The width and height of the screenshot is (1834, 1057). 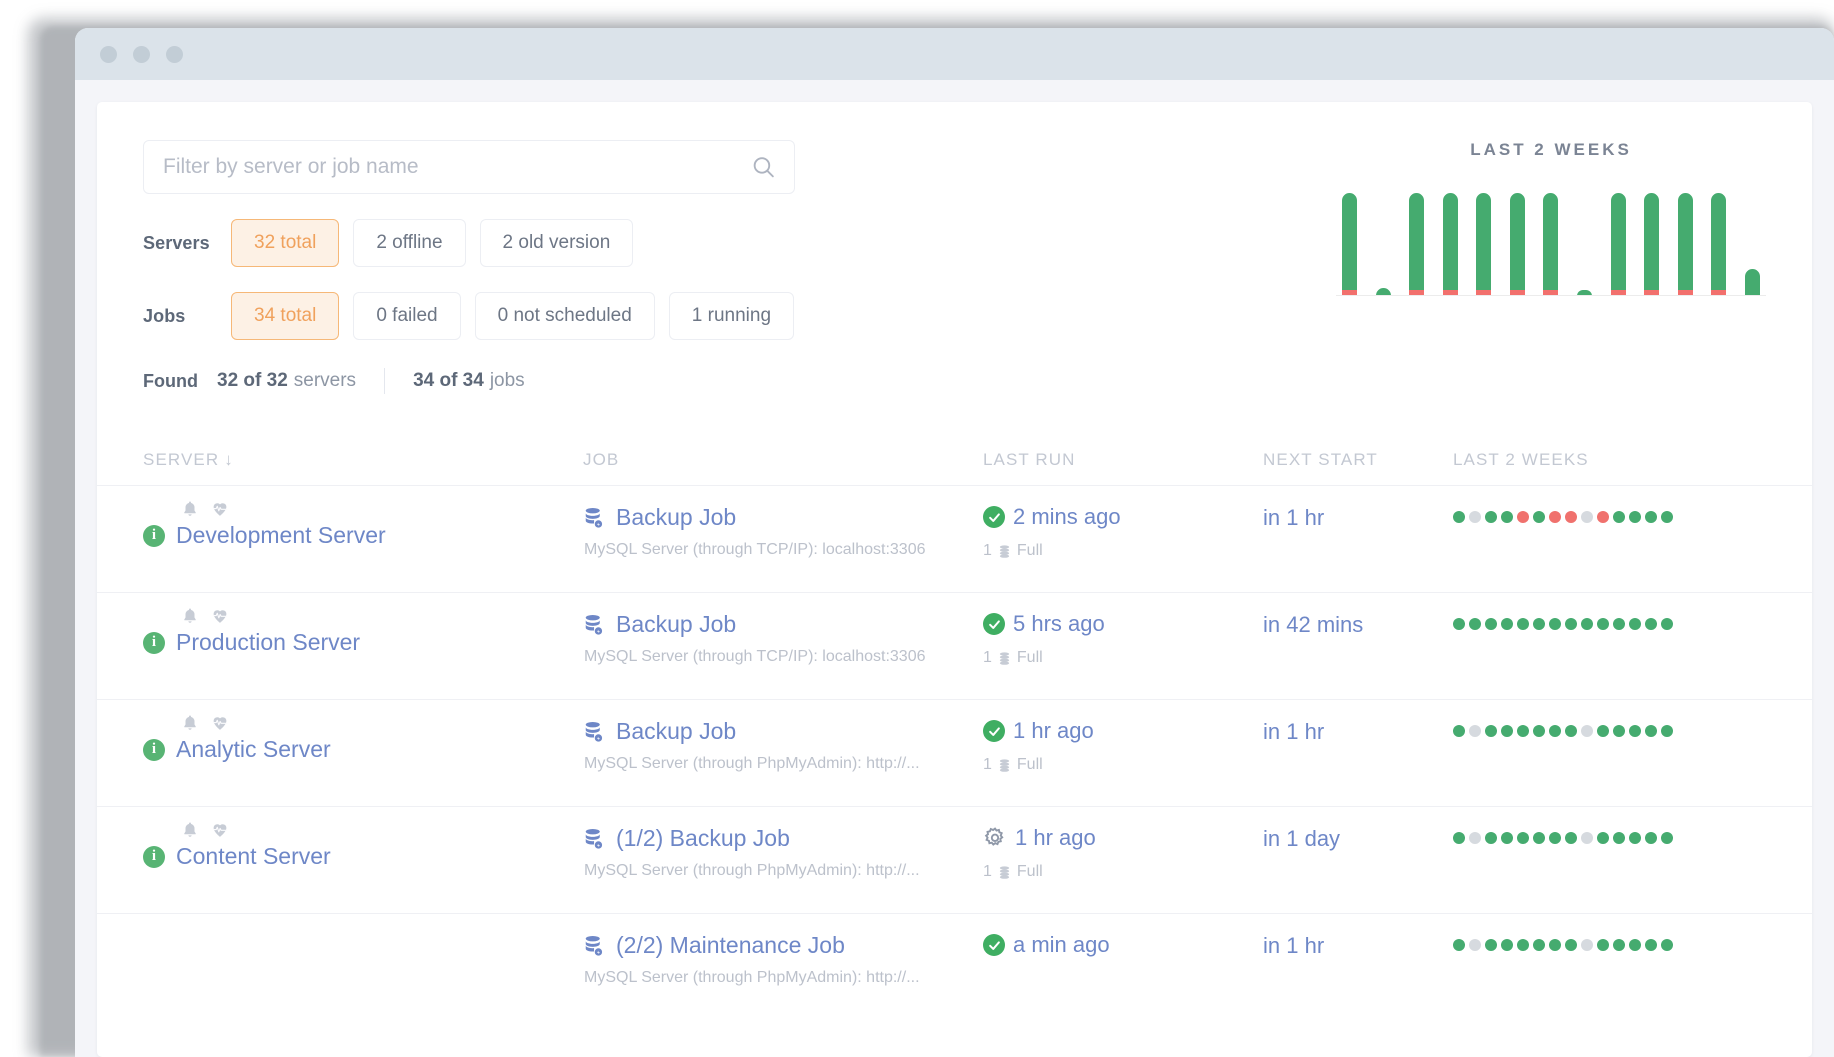 What do you see at coordinates (363, 460) in the screenshot?
I see `column-header-server: SERVER ↓` at bounding box center [363, 460].